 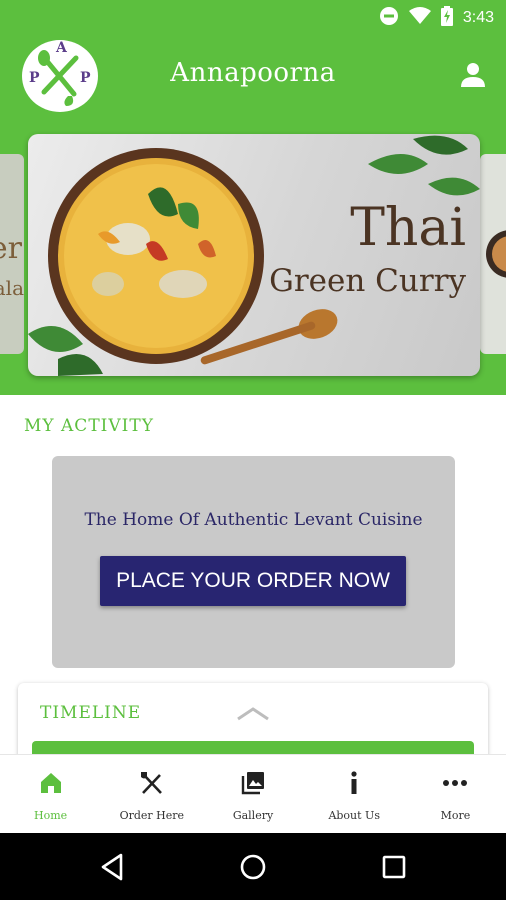 What do you see at coordinates (50, 794) in the screenshot?
I see `nav-item-home: Home` at bounding box center [50, 794].